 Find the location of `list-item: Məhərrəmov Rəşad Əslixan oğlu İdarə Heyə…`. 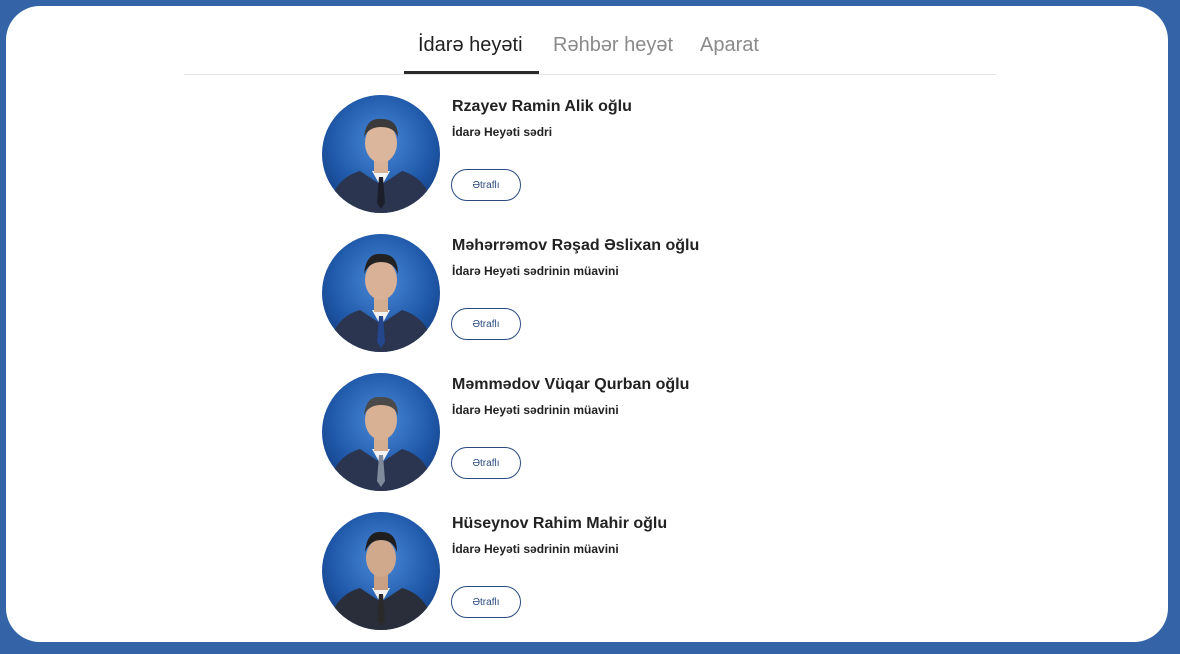

list-item: Məhərrəmov Rəşad Əslixan oğlu İdarə Heyə… is located at coordinates (622, 294).